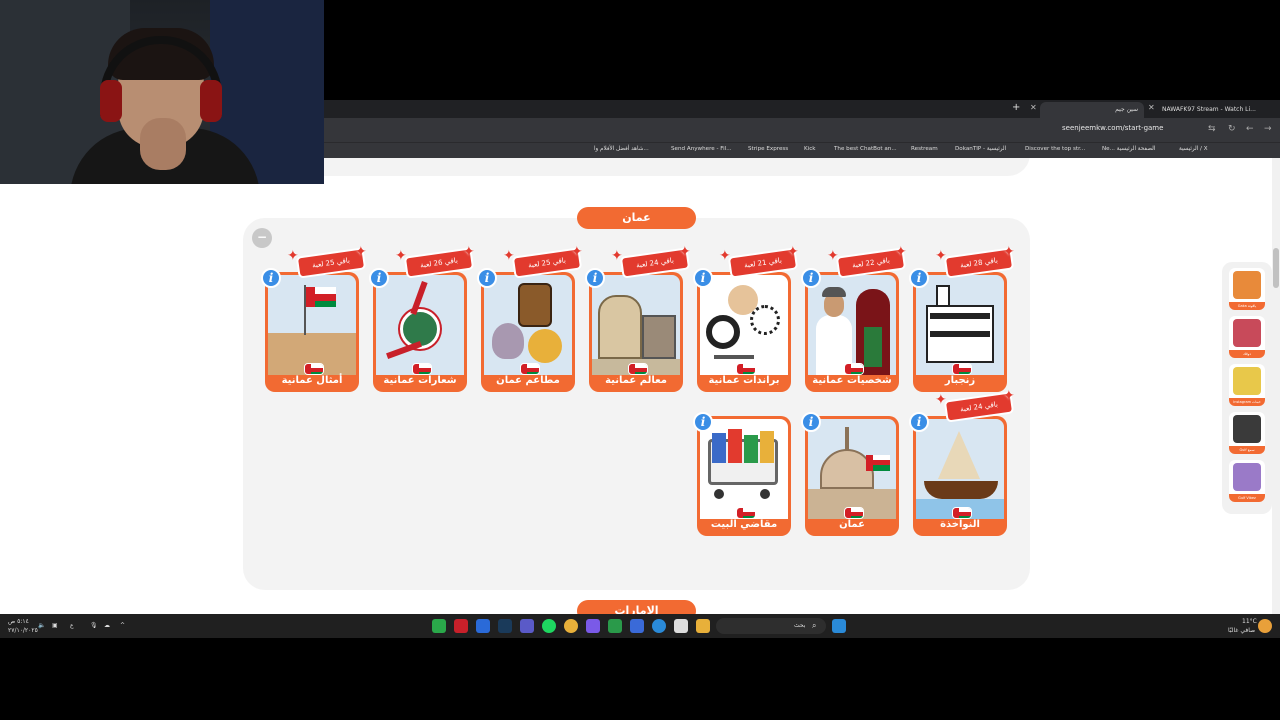 This screenshot has height=720, width=1280. What do you see at coordinates (1092, 110) in the screenshot?
I see `tab-seenjeem: سين جيم` at bounding box center [1092, 110].